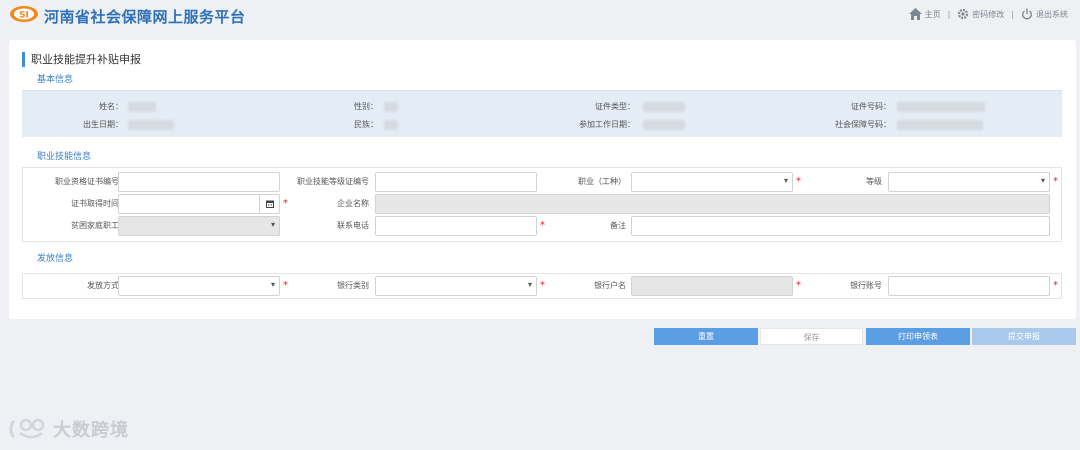 The image size is (1080, 450). I want to click on skill-level-cert-no-input, so click(456, 182).